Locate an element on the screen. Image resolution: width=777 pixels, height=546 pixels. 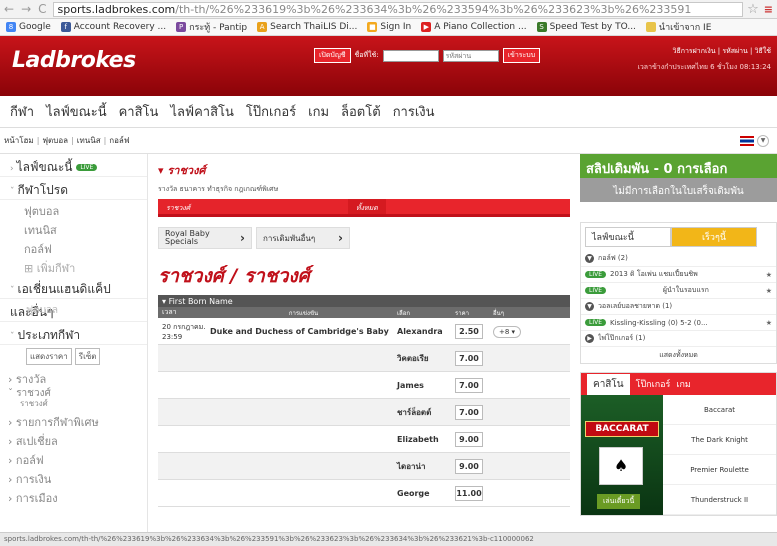
sidebar-item-golf2: › กอล์ฟ is located at coordinates (73, 458).